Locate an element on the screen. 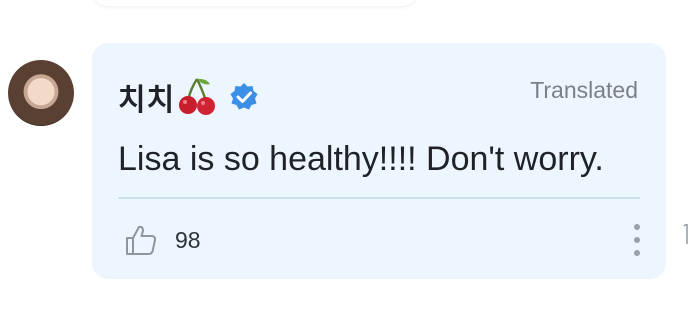  more-vertical-icon is located at coordinates (637, 240).